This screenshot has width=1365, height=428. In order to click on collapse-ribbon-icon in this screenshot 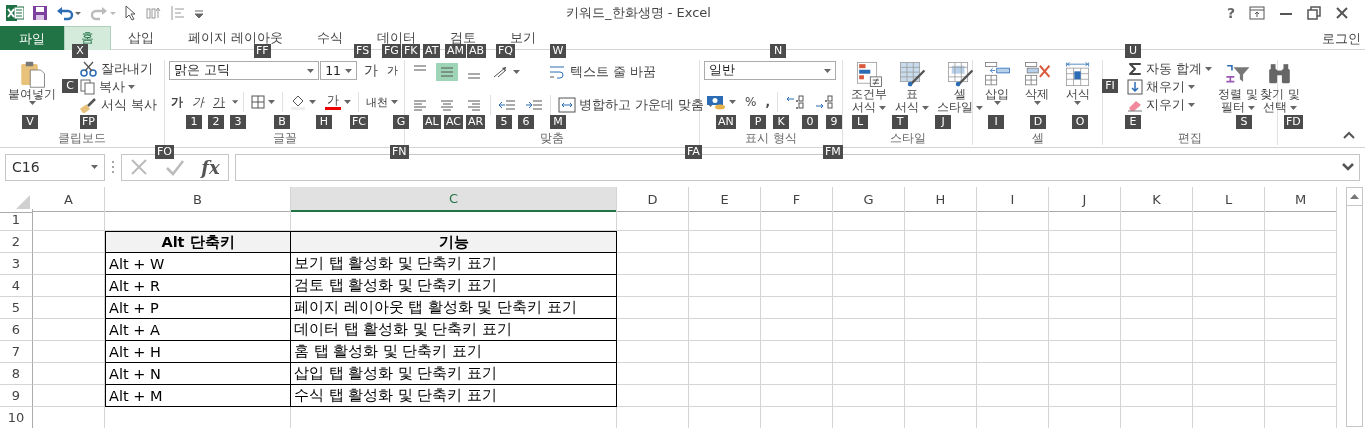, I will do `click(1349, 135)`.